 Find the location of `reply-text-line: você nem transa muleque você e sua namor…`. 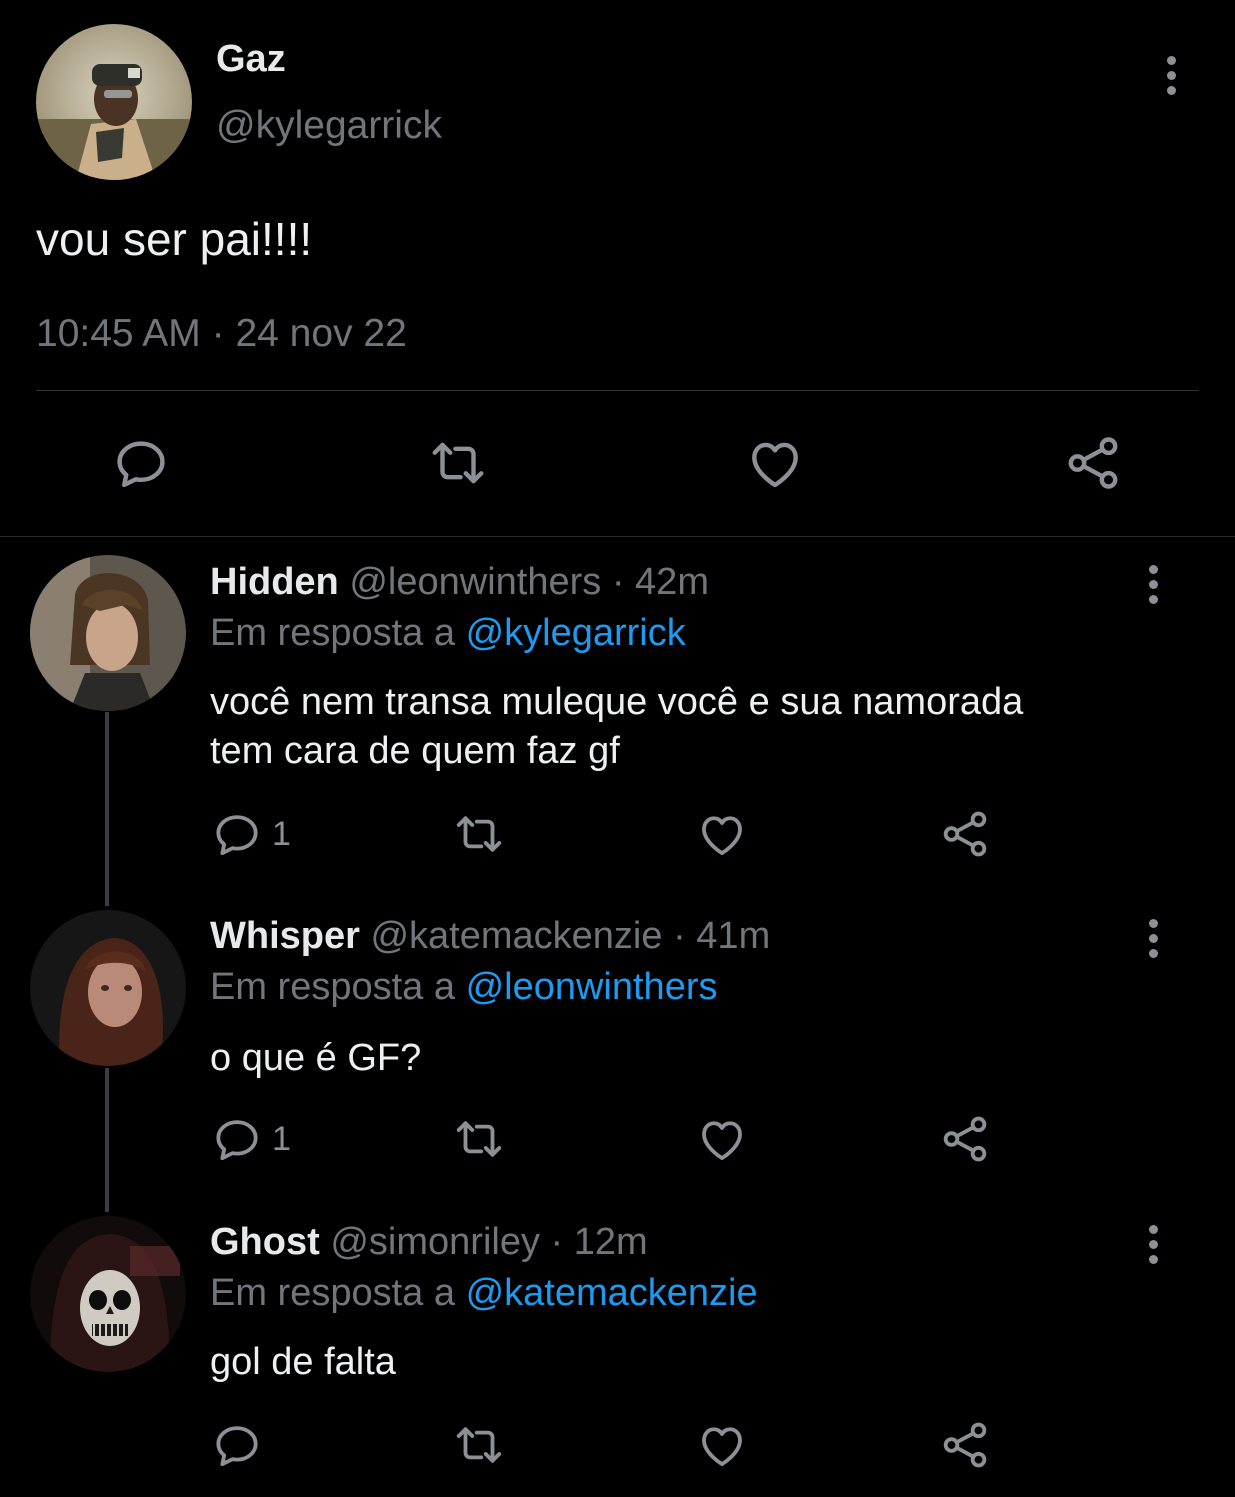

reply-text-line: você nem transa muleque você e sua namor… is located at coordinates (617, 702).